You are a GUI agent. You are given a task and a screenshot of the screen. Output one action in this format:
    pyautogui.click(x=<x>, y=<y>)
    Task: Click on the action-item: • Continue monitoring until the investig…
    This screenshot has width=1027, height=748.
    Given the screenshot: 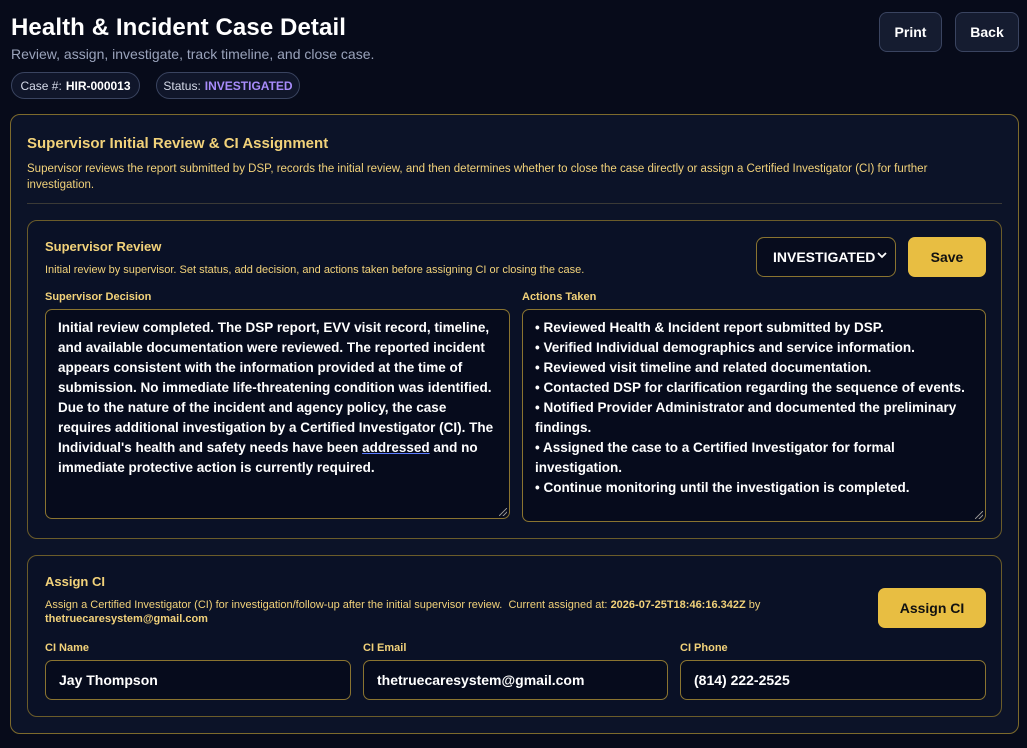 What is the action you would take?
    pyautogui.click(x=722, y=487)
    